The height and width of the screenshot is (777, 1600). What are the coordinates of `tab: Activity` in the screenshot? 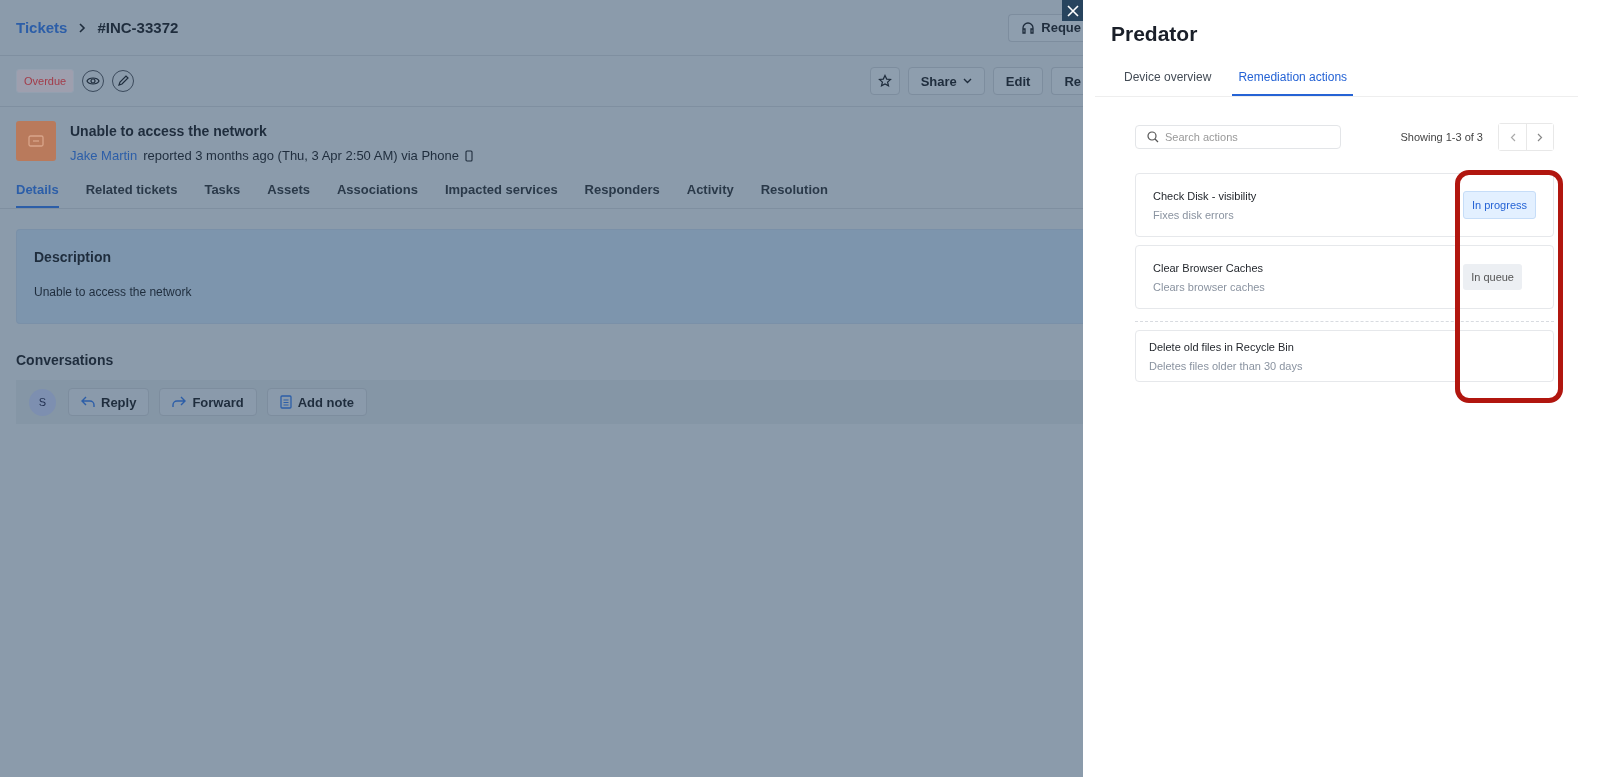 It's located at (710, 192).